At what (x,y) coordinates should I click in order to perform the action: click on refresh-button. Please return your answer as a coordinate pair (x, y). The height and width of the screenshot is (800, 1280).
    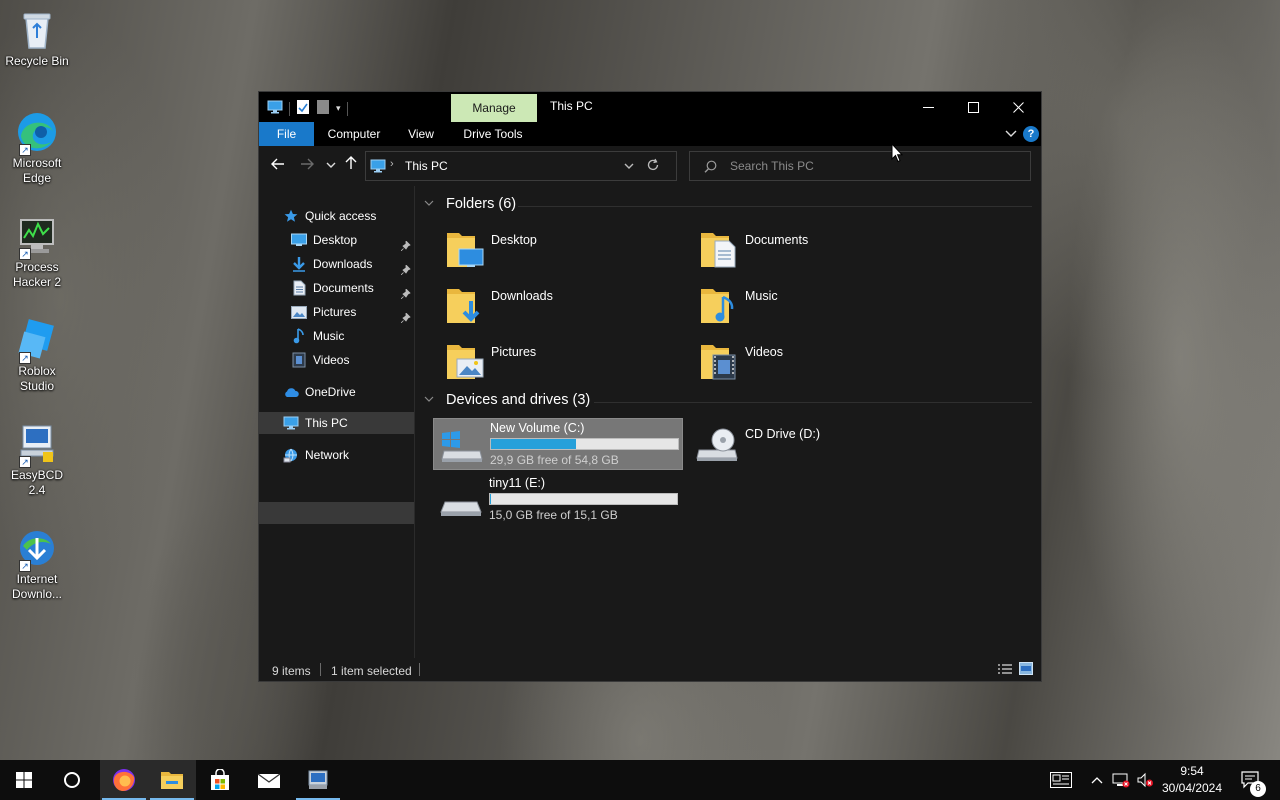
    Looking at the image, I should click on (653, 166).